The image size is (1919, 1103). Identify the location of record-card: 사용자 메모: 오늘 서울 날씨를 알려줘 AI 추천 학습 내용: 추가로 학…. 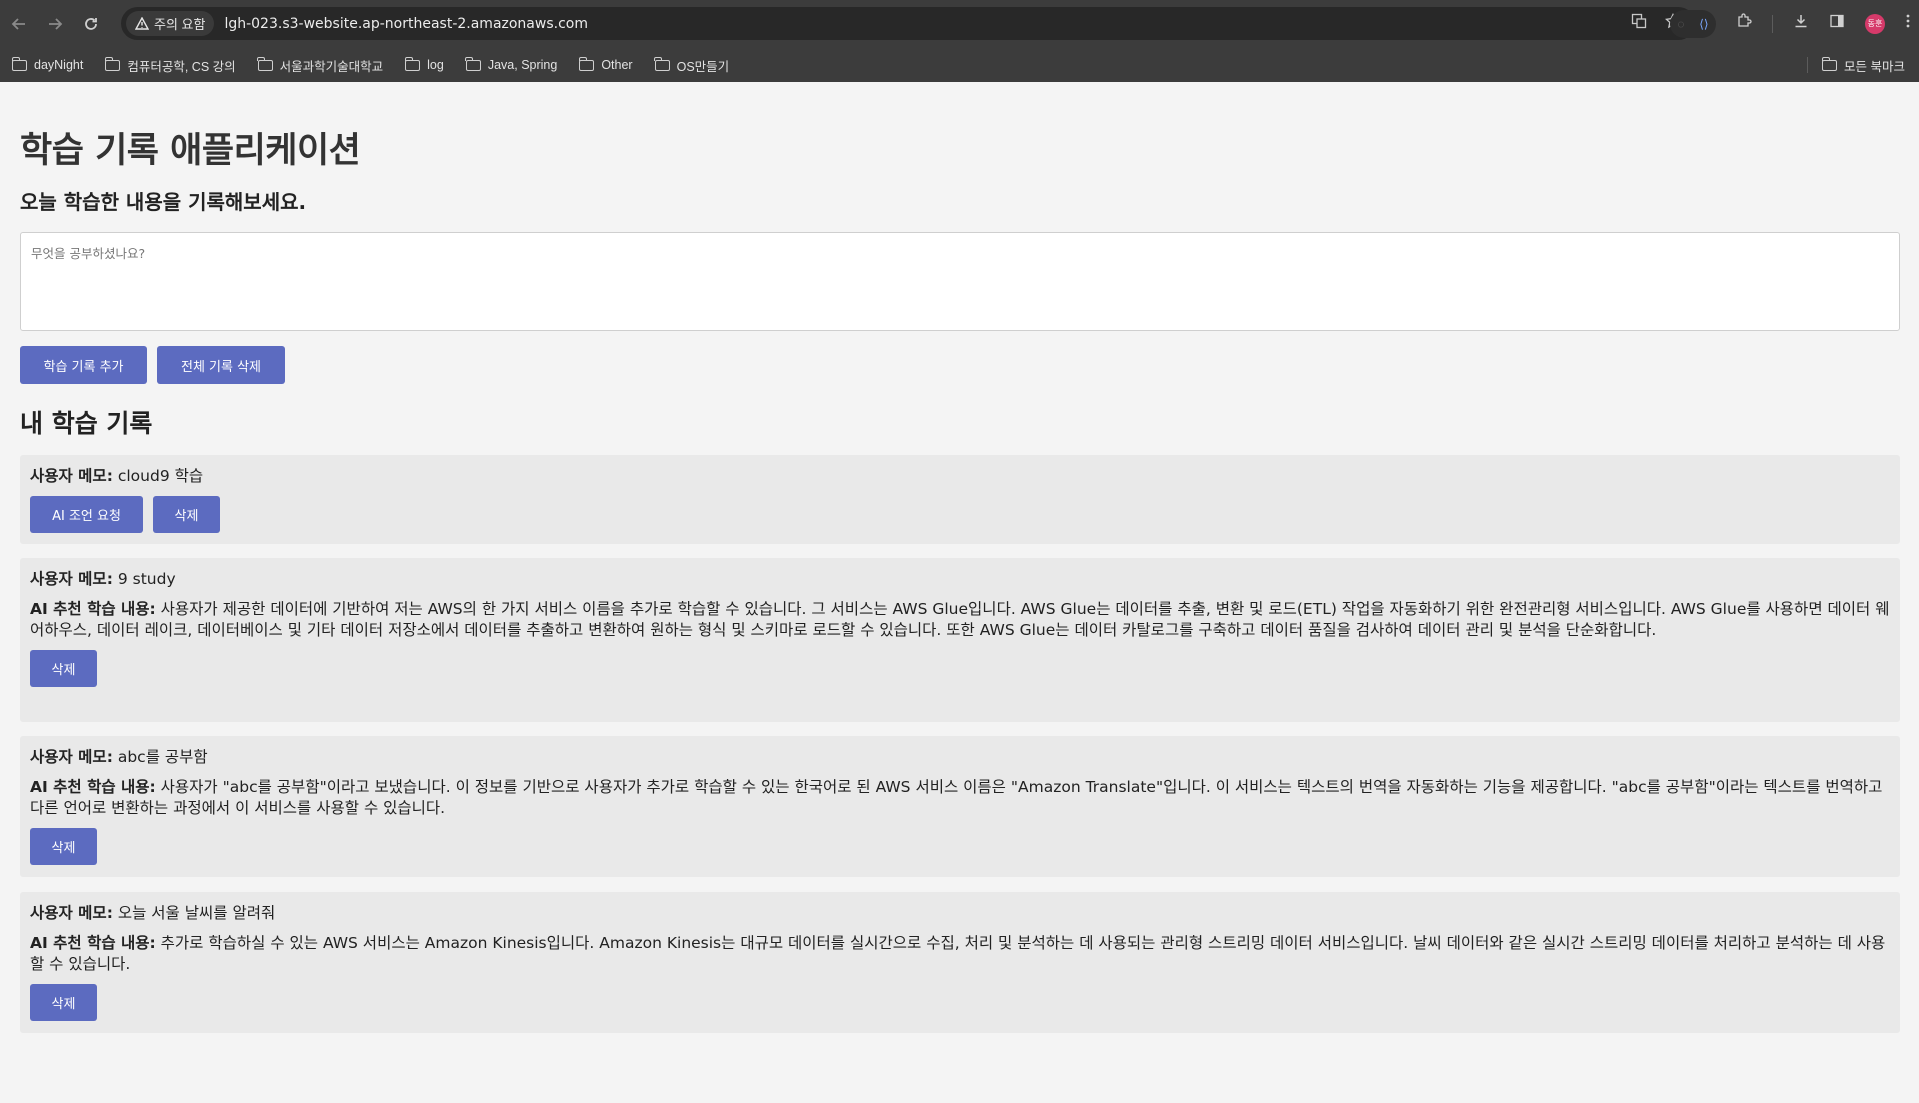
(960, 962).